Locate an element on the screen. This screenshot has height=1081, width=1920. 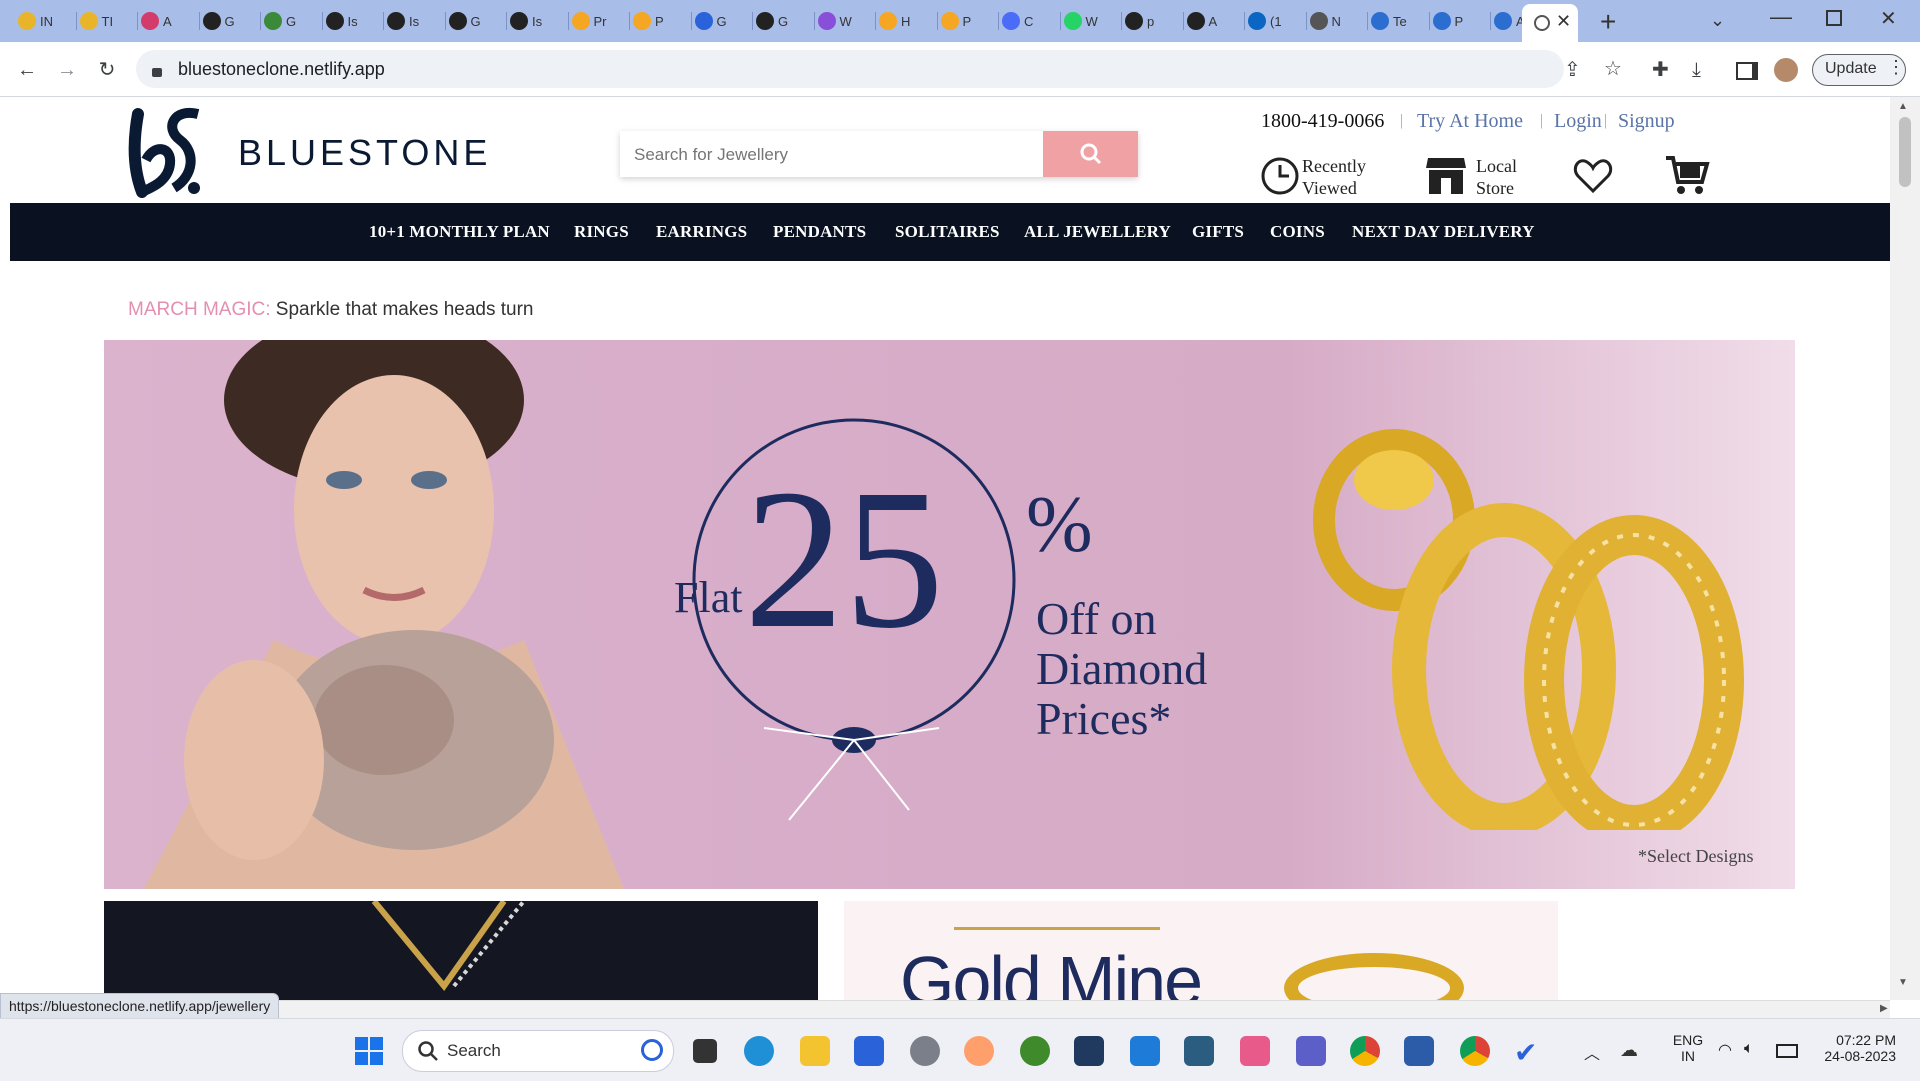
nav-coins: COINS is located at coordinates (1297, 232).